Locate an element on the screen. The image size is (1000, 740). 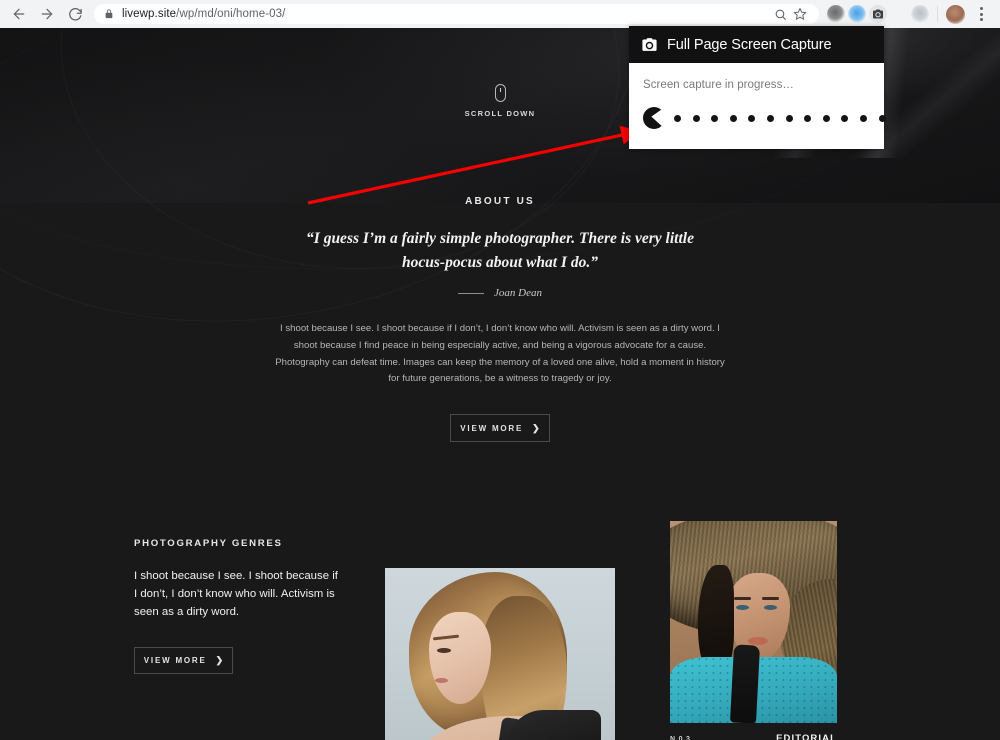
search-icon is located at coordinates (780, 14).